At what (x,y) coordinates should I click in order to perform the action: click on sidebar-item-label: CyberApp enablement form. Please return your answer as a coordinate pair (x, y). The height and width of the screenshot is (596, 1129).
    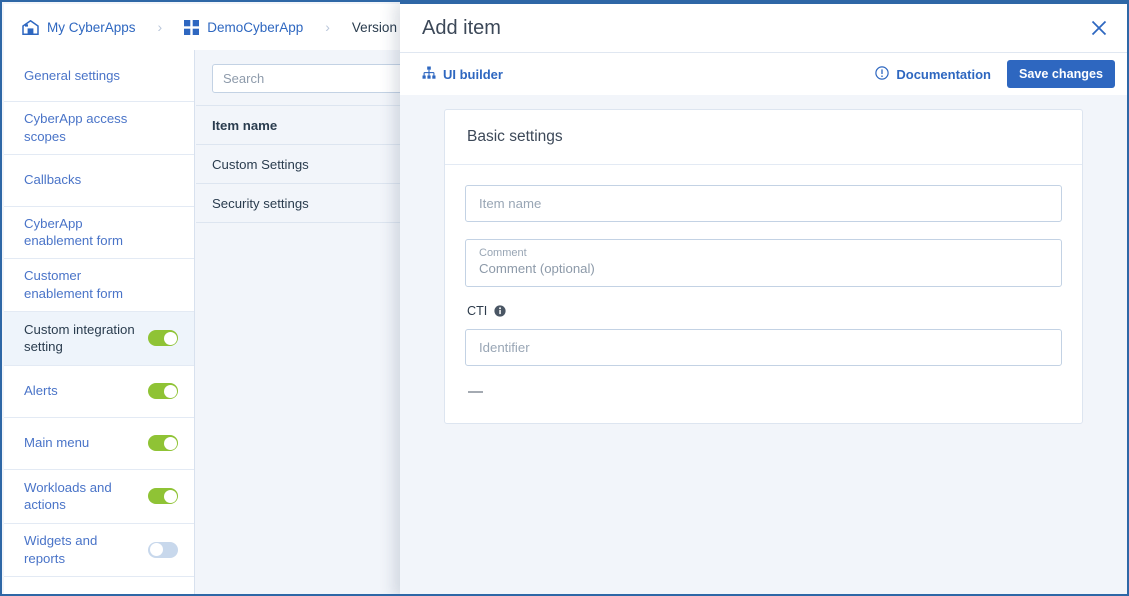
    Looking at the image, I should click on (73, 232).